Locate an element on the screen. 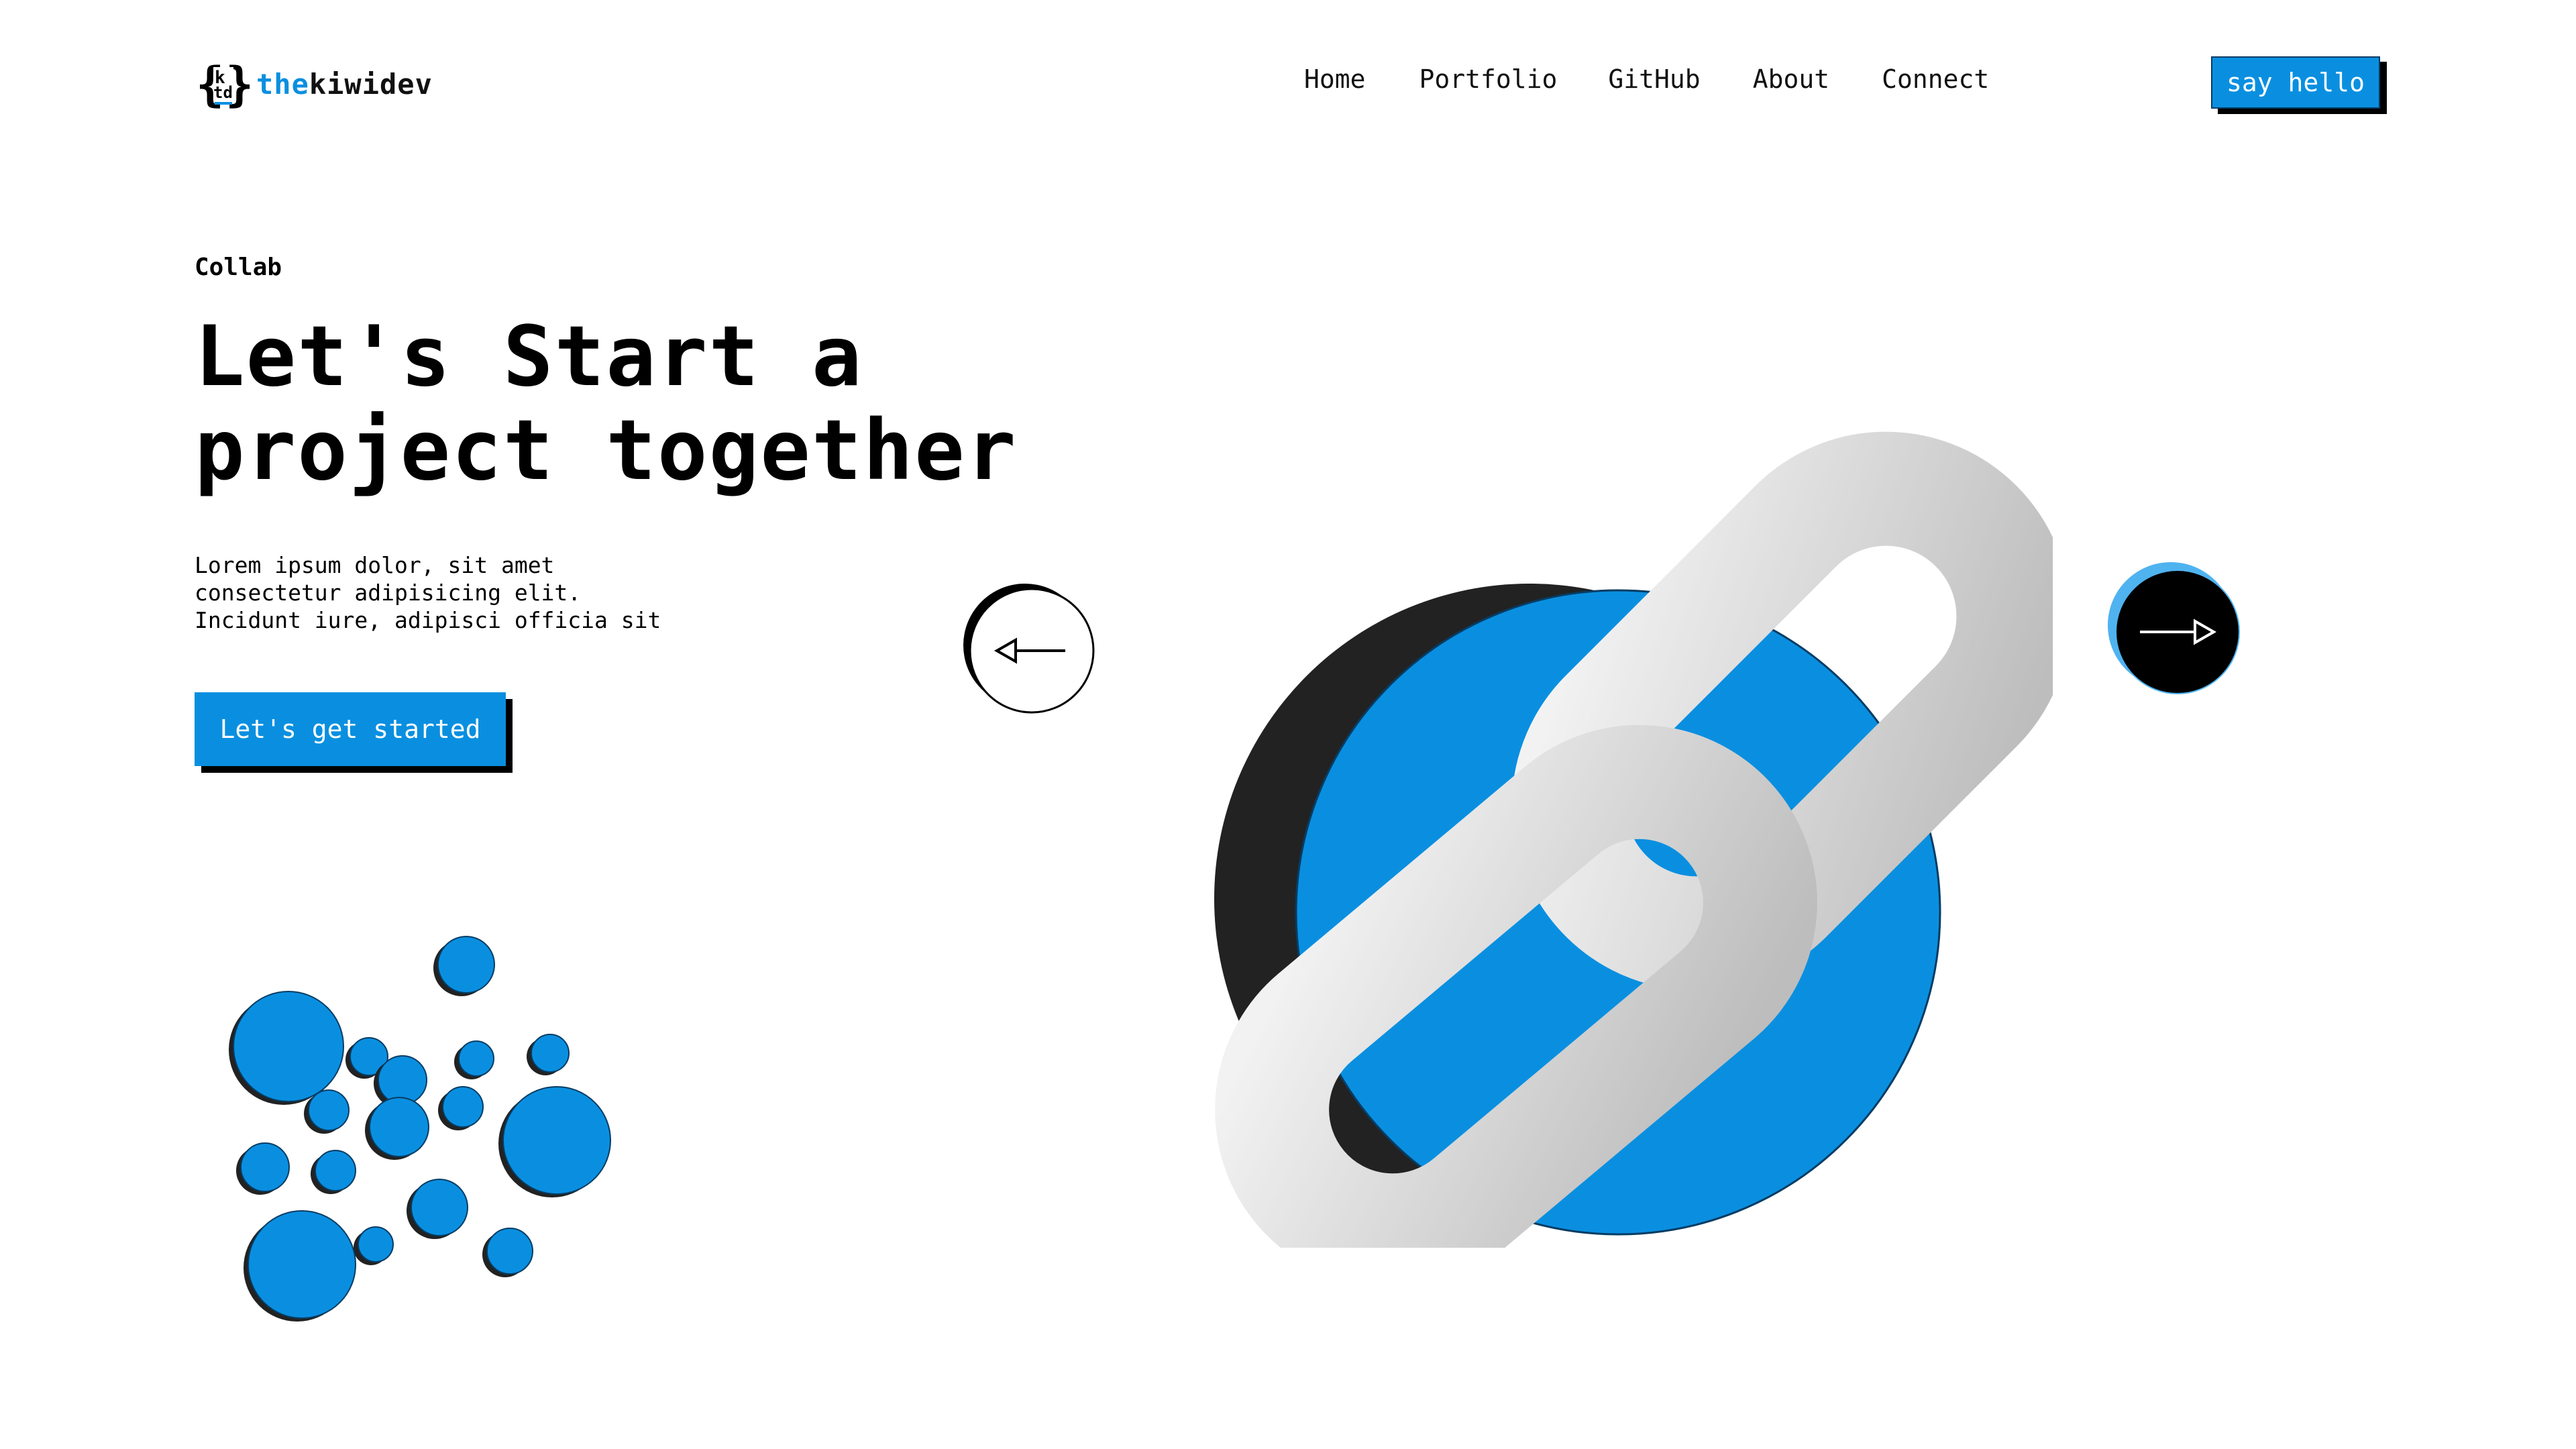  arrow-left-icon is located at coordinates (1029, 649).